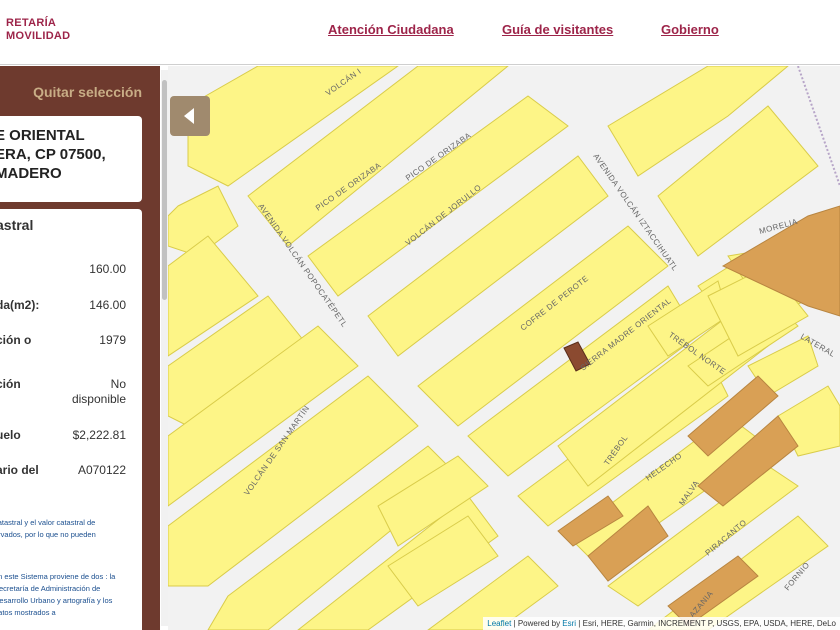  I want to click on logo-line2: MOVILIDAD, so click(38, 36).